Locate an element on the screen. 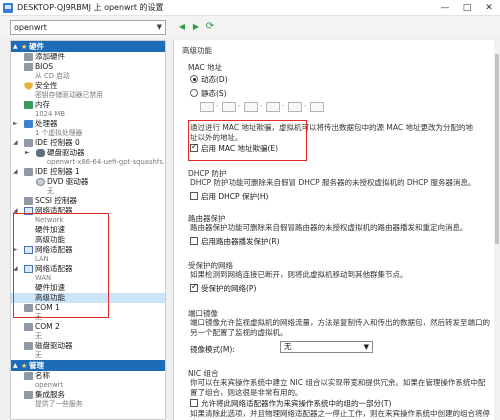 Image resolution: width=500 pixels, height=420 pixels. radio-selected-icon is located at coordinates (194, 79).